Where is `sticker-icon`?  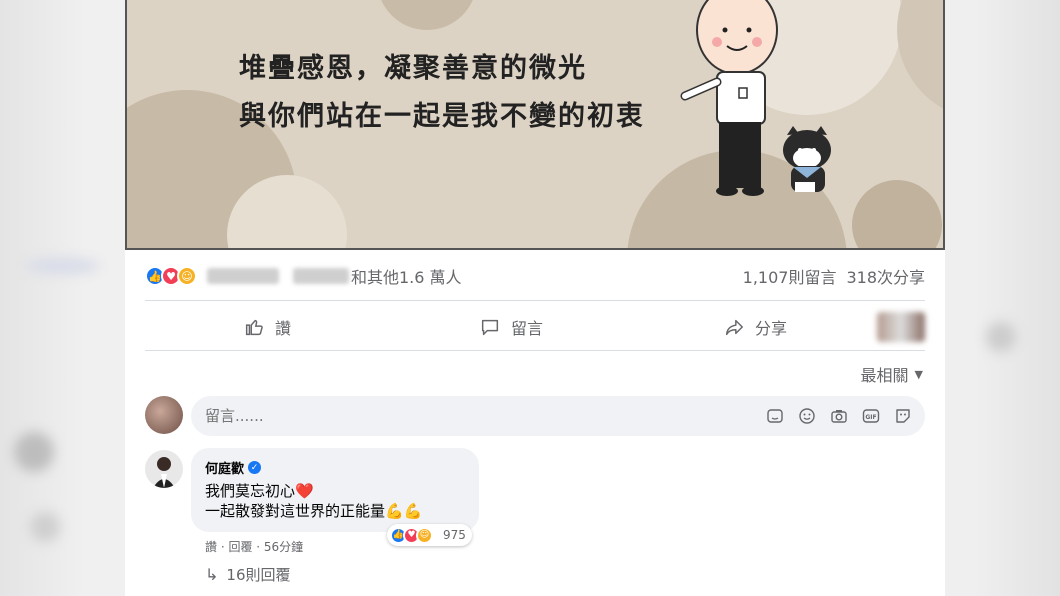 sticker-icon is located at coordinates (903, 416).